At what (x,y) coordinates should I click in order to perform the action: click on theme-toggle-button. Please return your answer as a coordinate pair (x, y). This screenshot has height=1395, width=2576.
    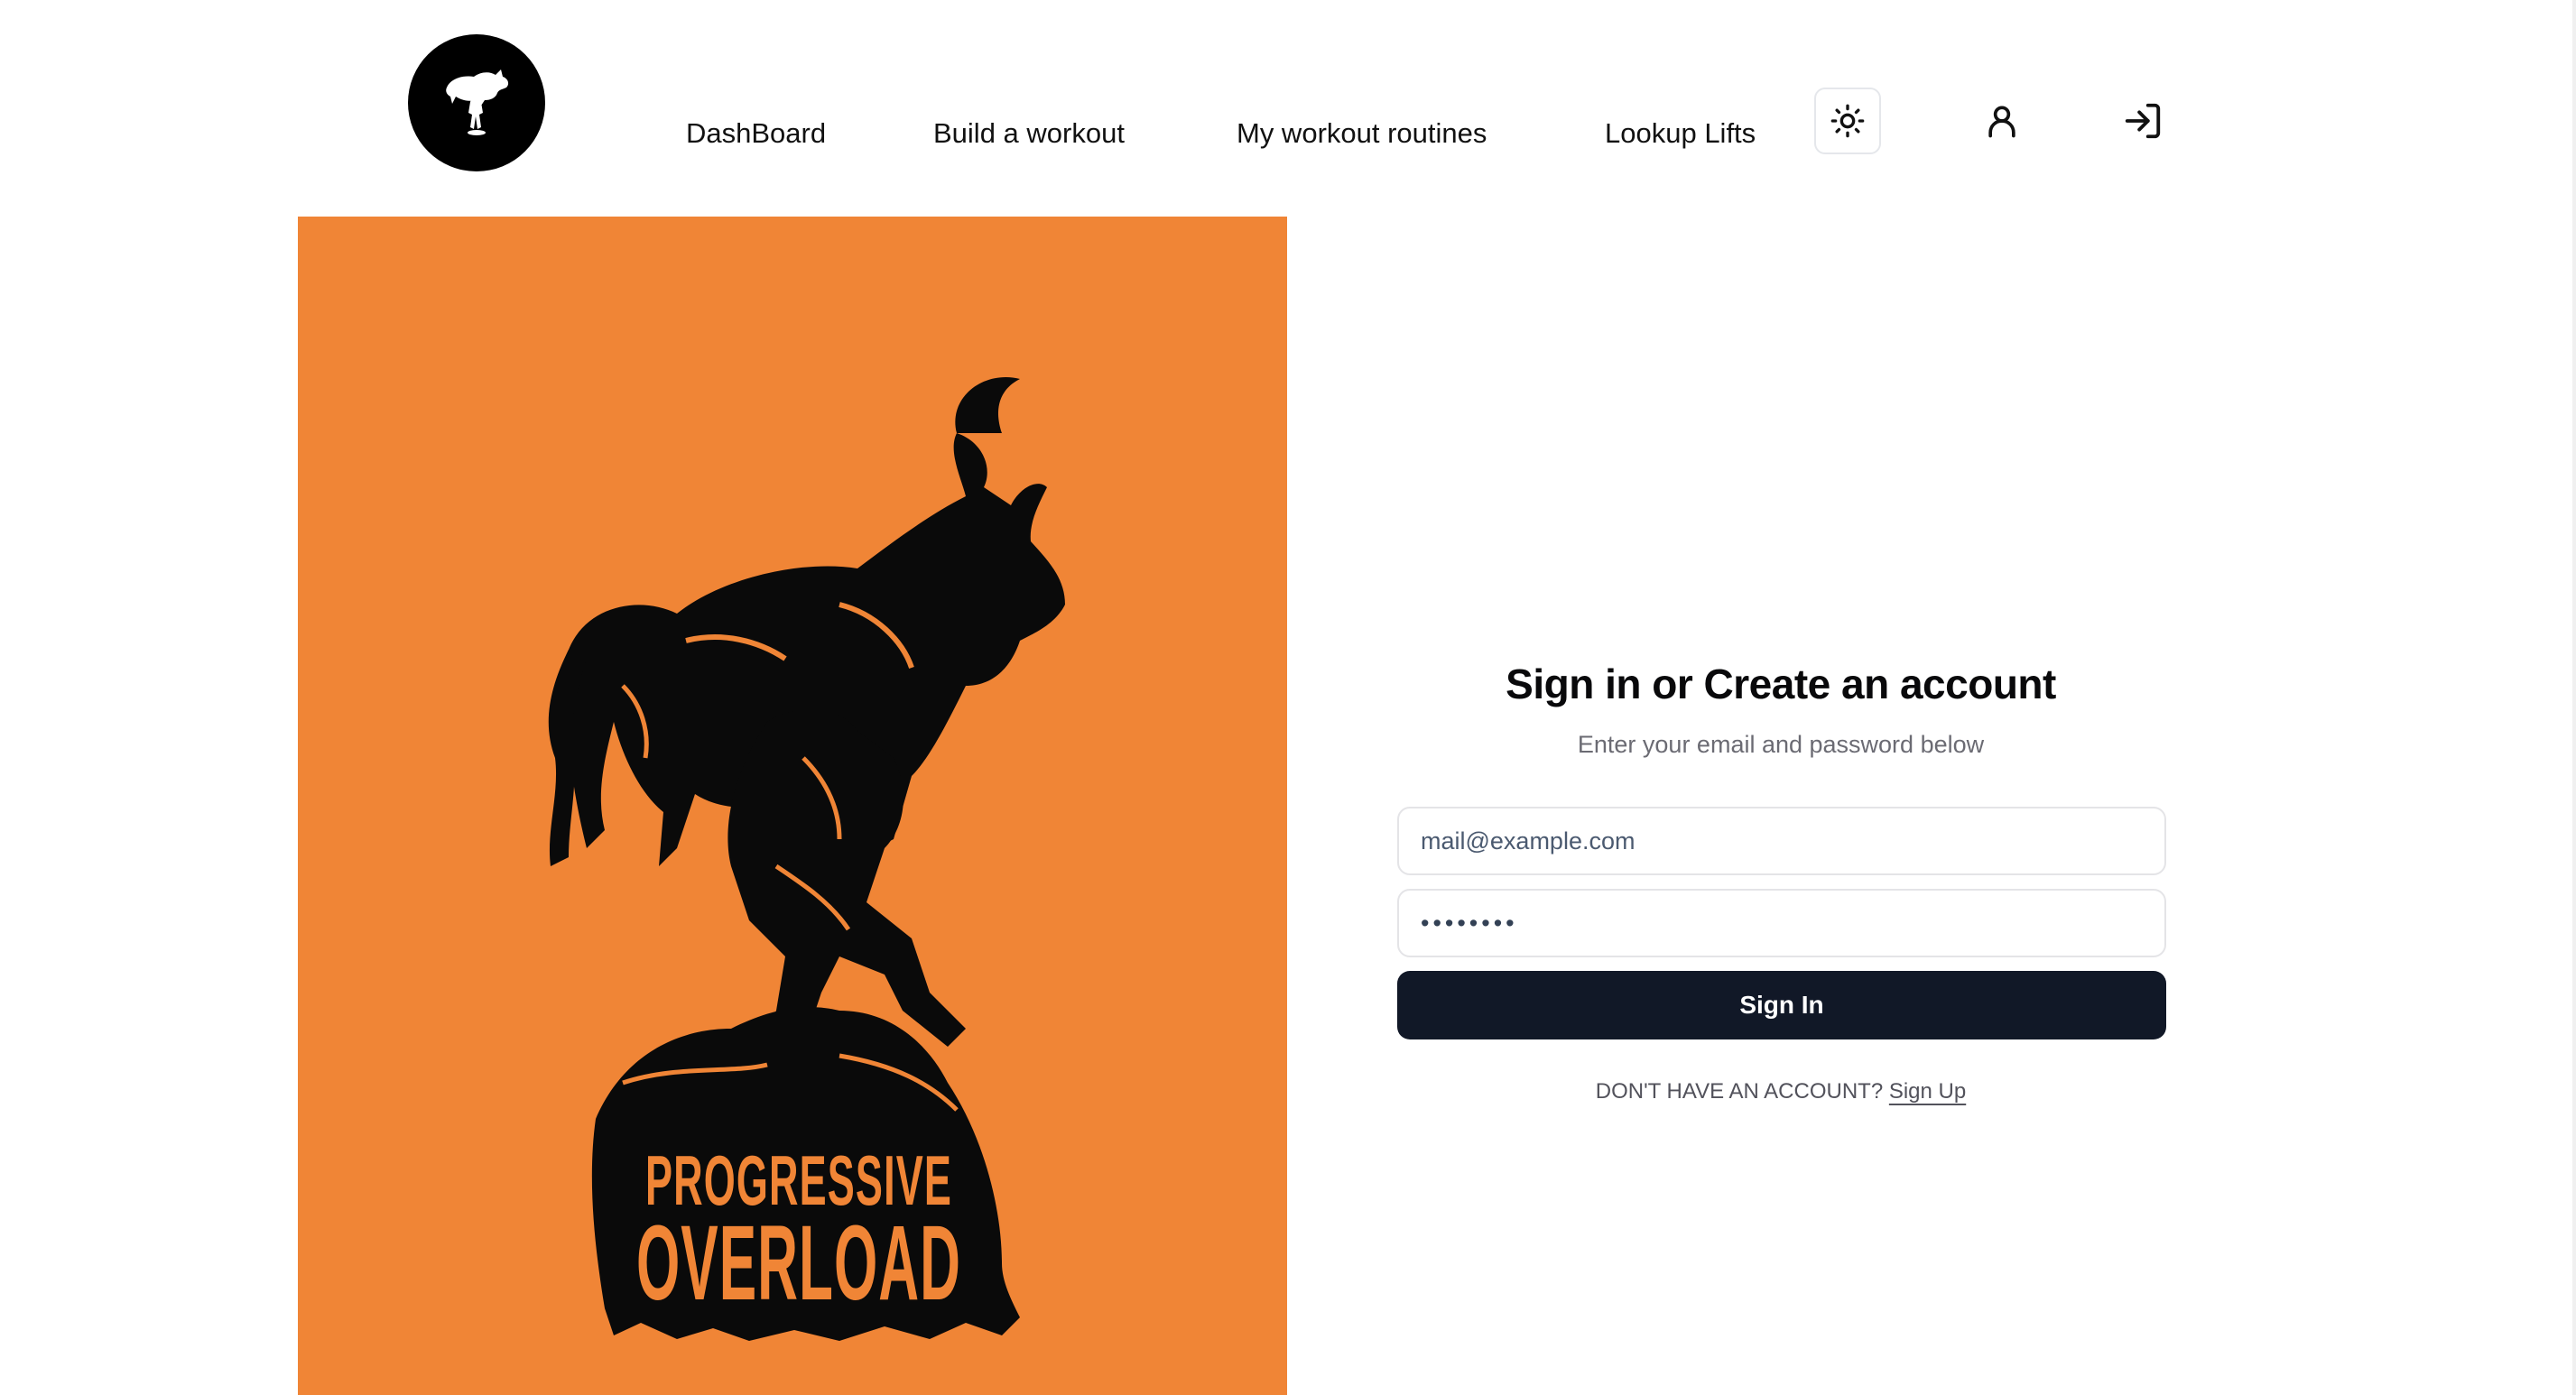
    Looking at the image, I should click on (1847, 121).